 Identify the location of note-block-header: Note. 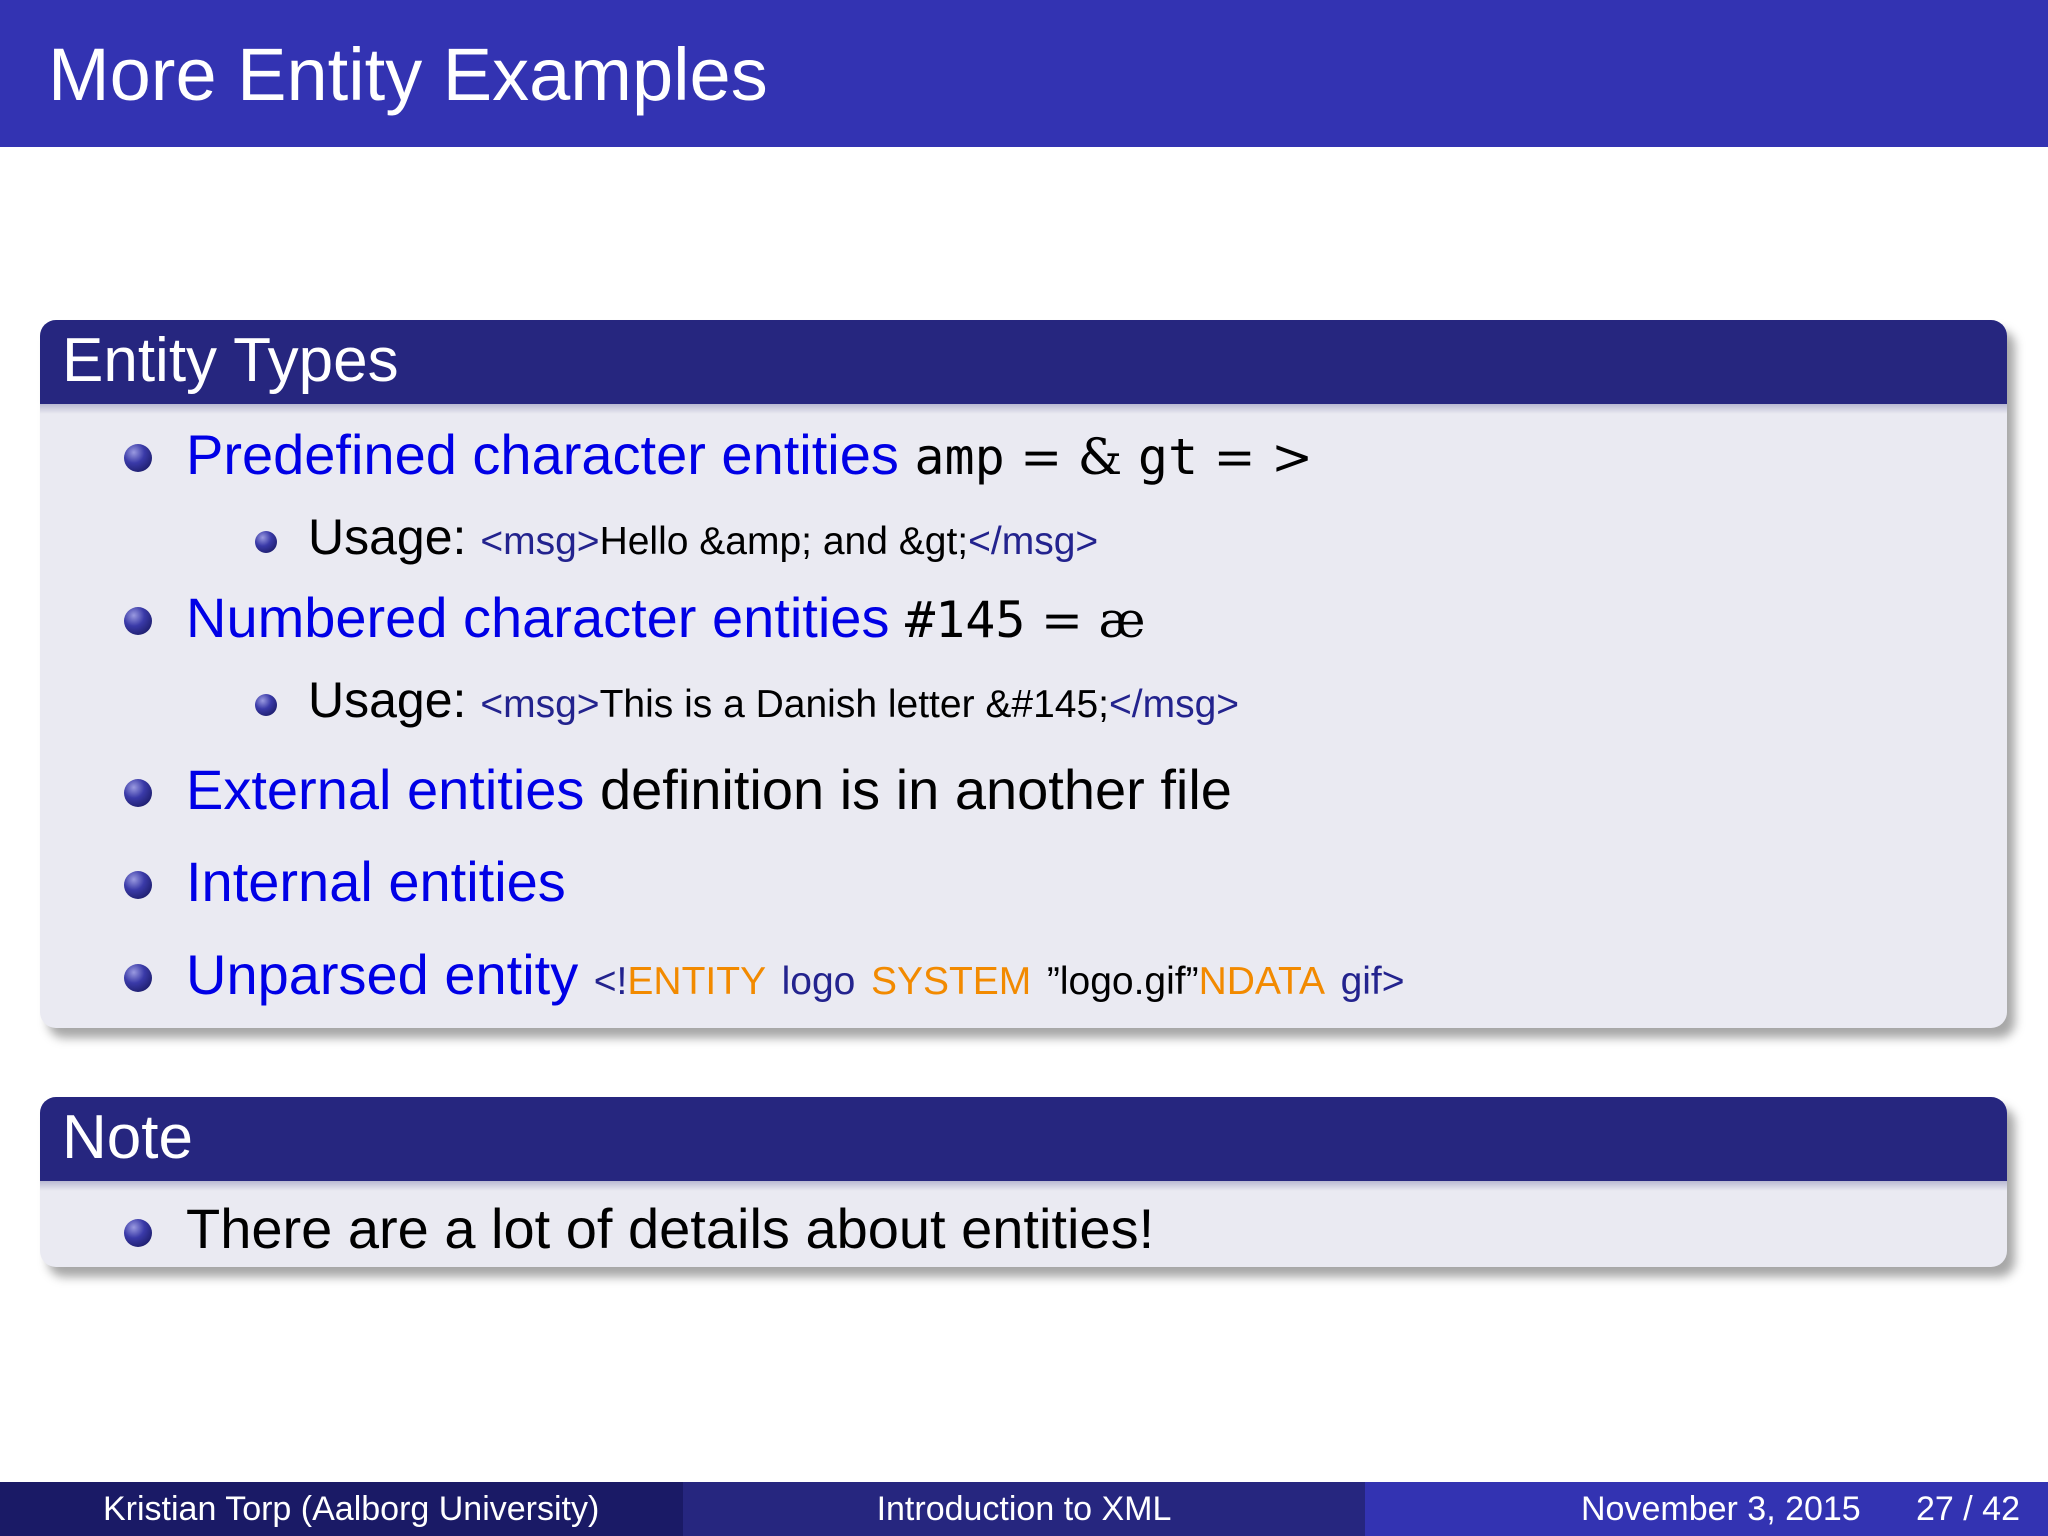
(1023, 1144).